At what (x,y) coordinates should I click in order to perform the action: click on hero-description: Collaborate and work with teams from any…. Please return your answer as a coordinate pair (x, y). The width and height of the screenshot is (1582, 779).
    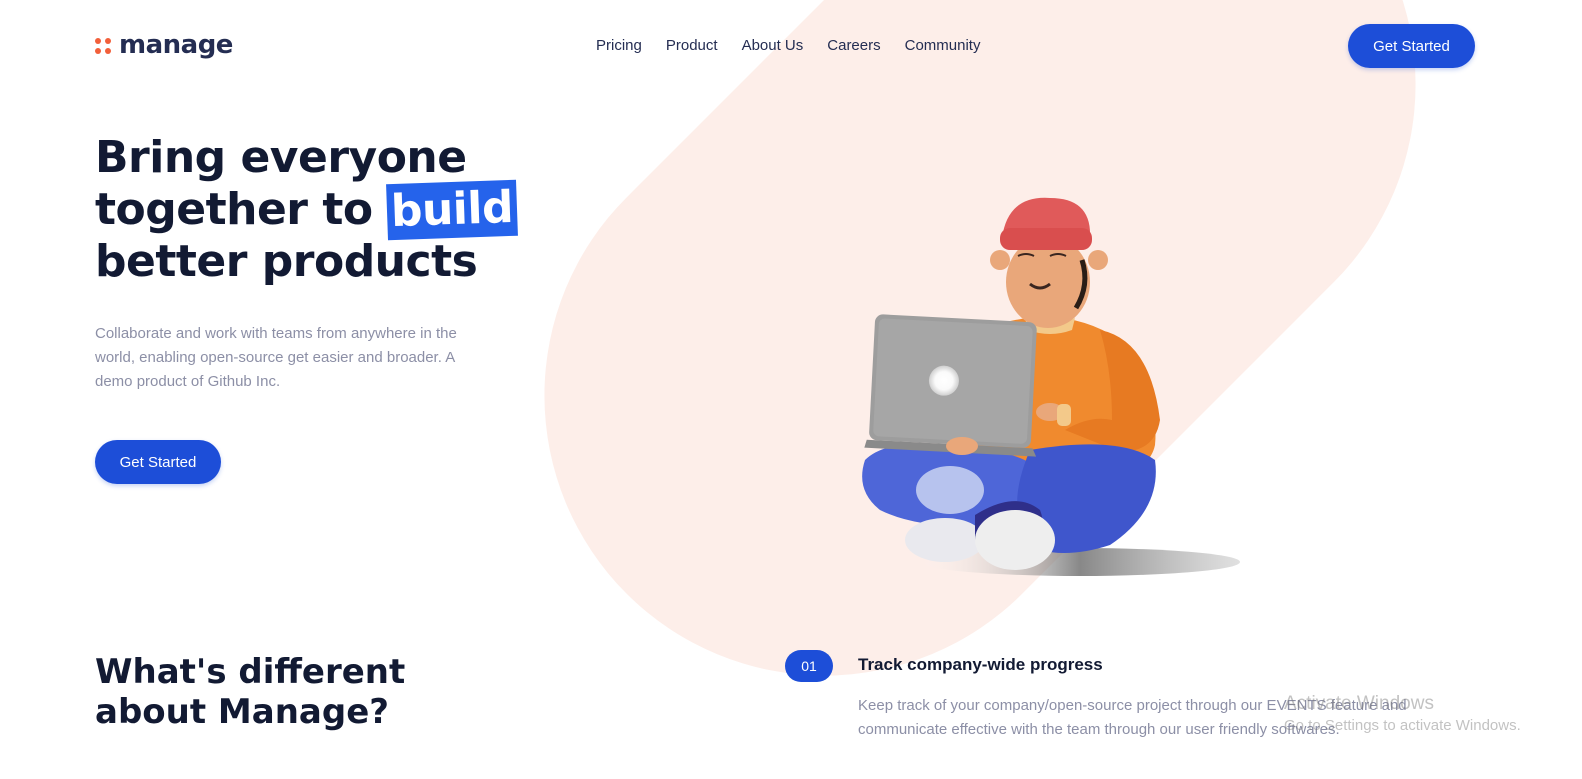
    Looking at the image, I should click on (276, 357).